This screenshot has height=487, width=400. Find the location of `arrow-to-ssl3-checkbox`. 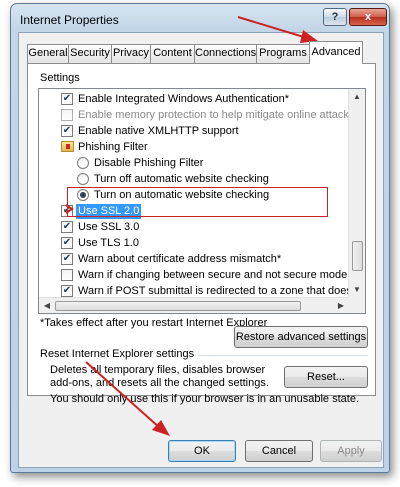

arrow-to-ssl3-checkbox is located at coordinates (69, 209).